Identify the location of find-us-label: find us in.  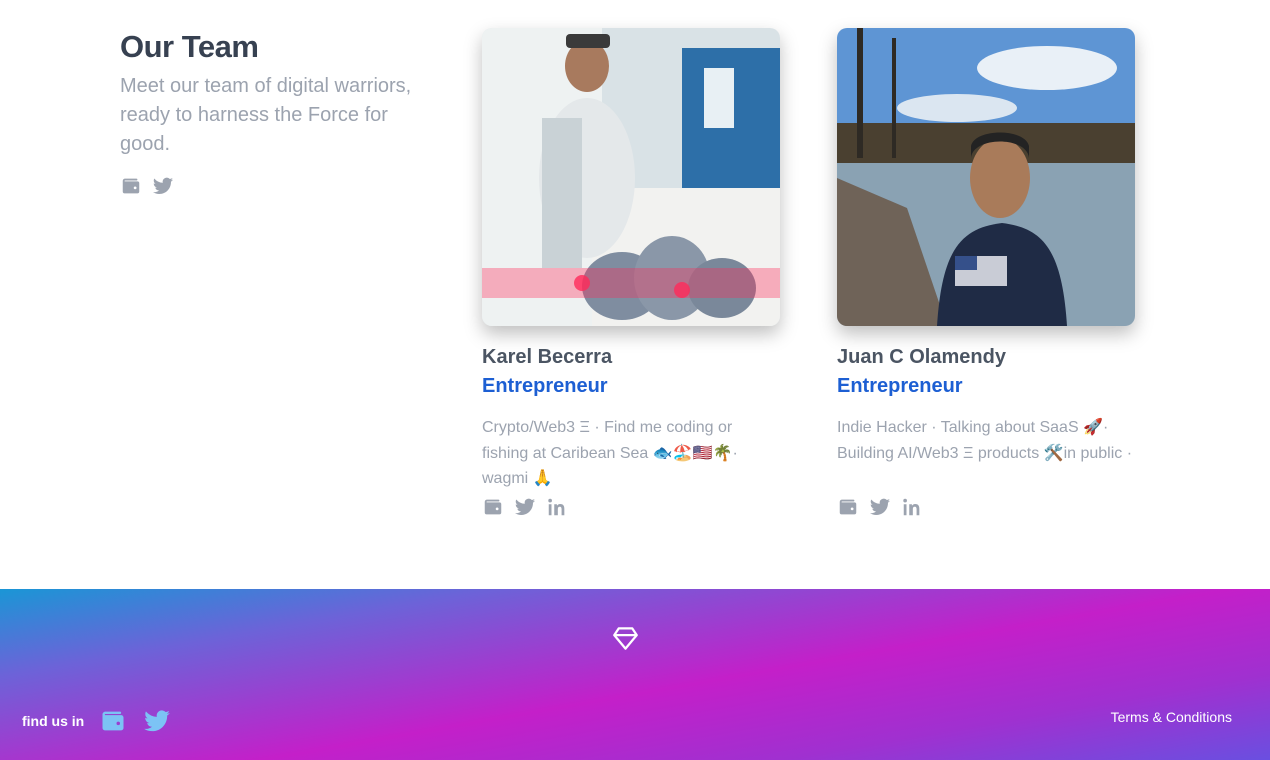
(53, 721).